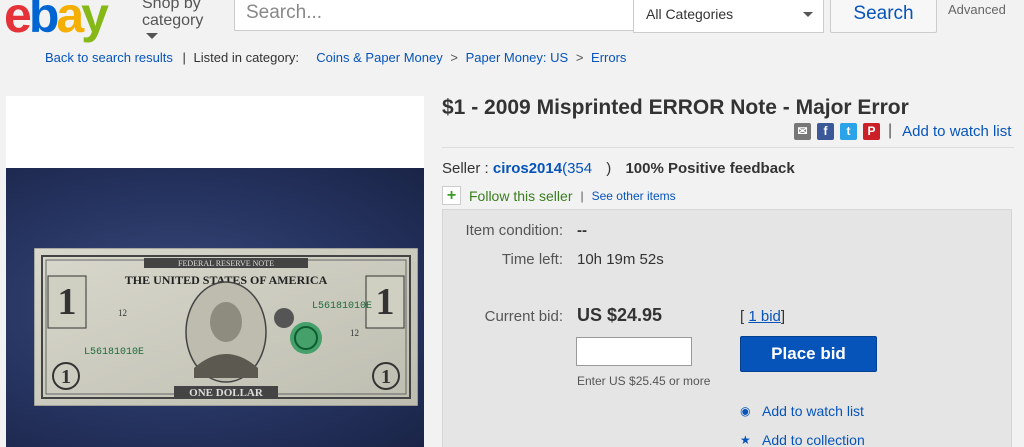 This screenshot has height=447, width=1024. Describe the element at coordinates (514, 230) in the screenshot. I see `condition-label: Item condition:` at that location.